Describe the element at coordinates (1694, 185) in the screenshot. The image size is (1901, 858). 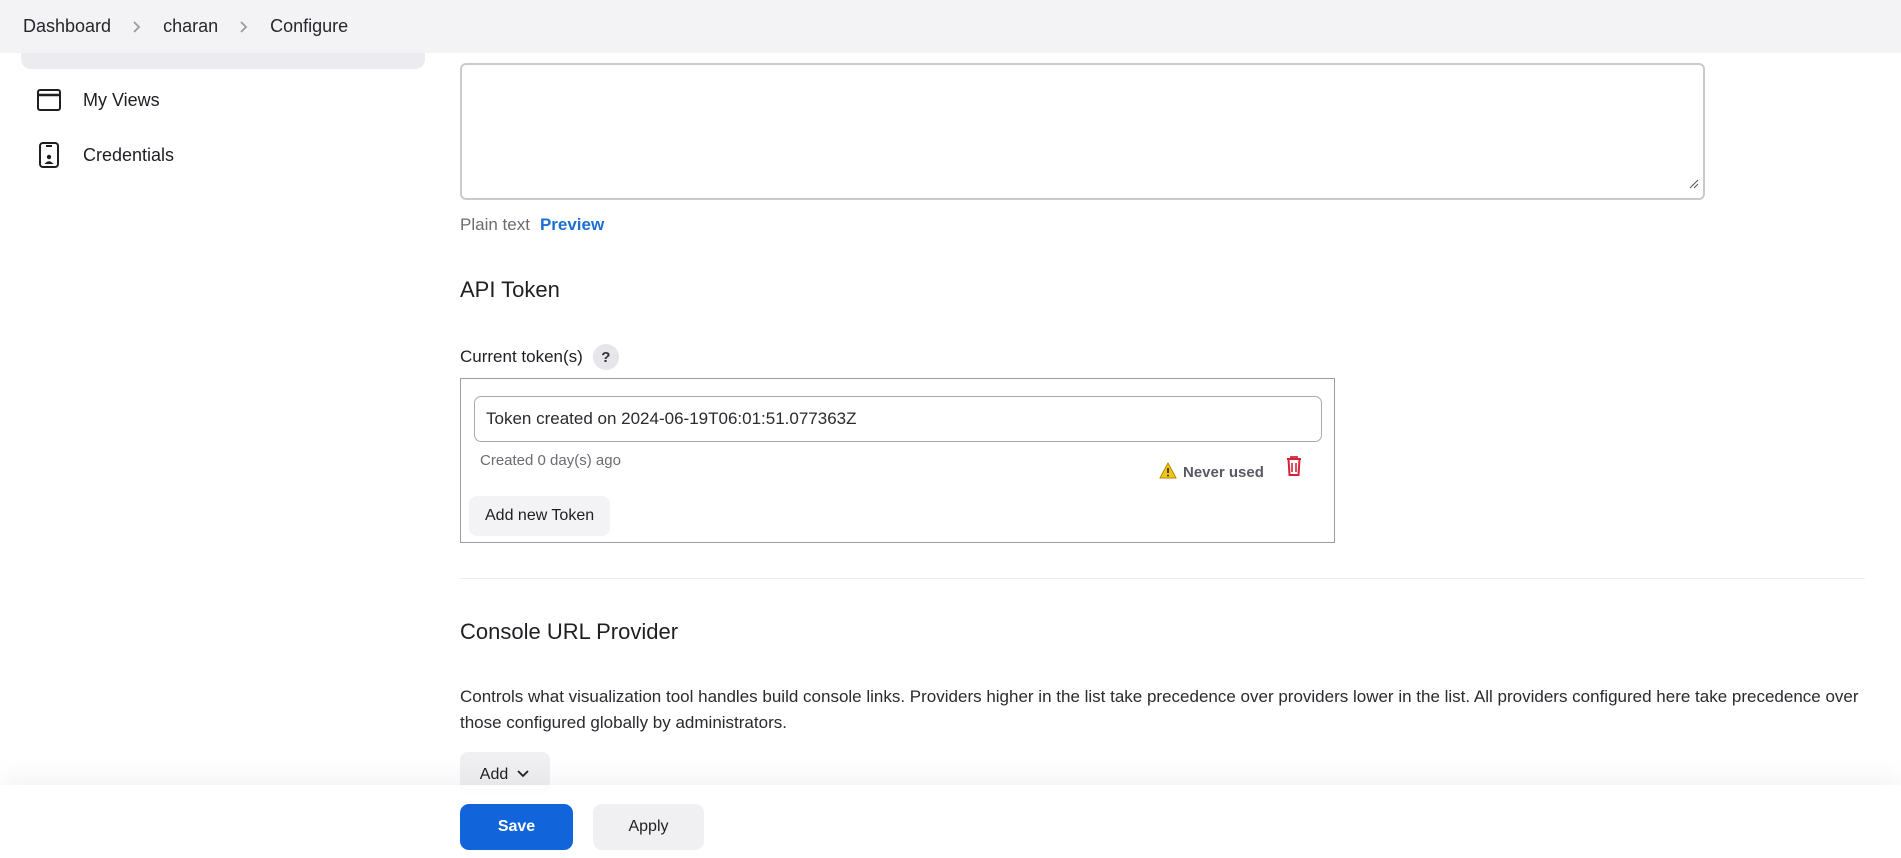
I see `resize-grip-icon` at that location.